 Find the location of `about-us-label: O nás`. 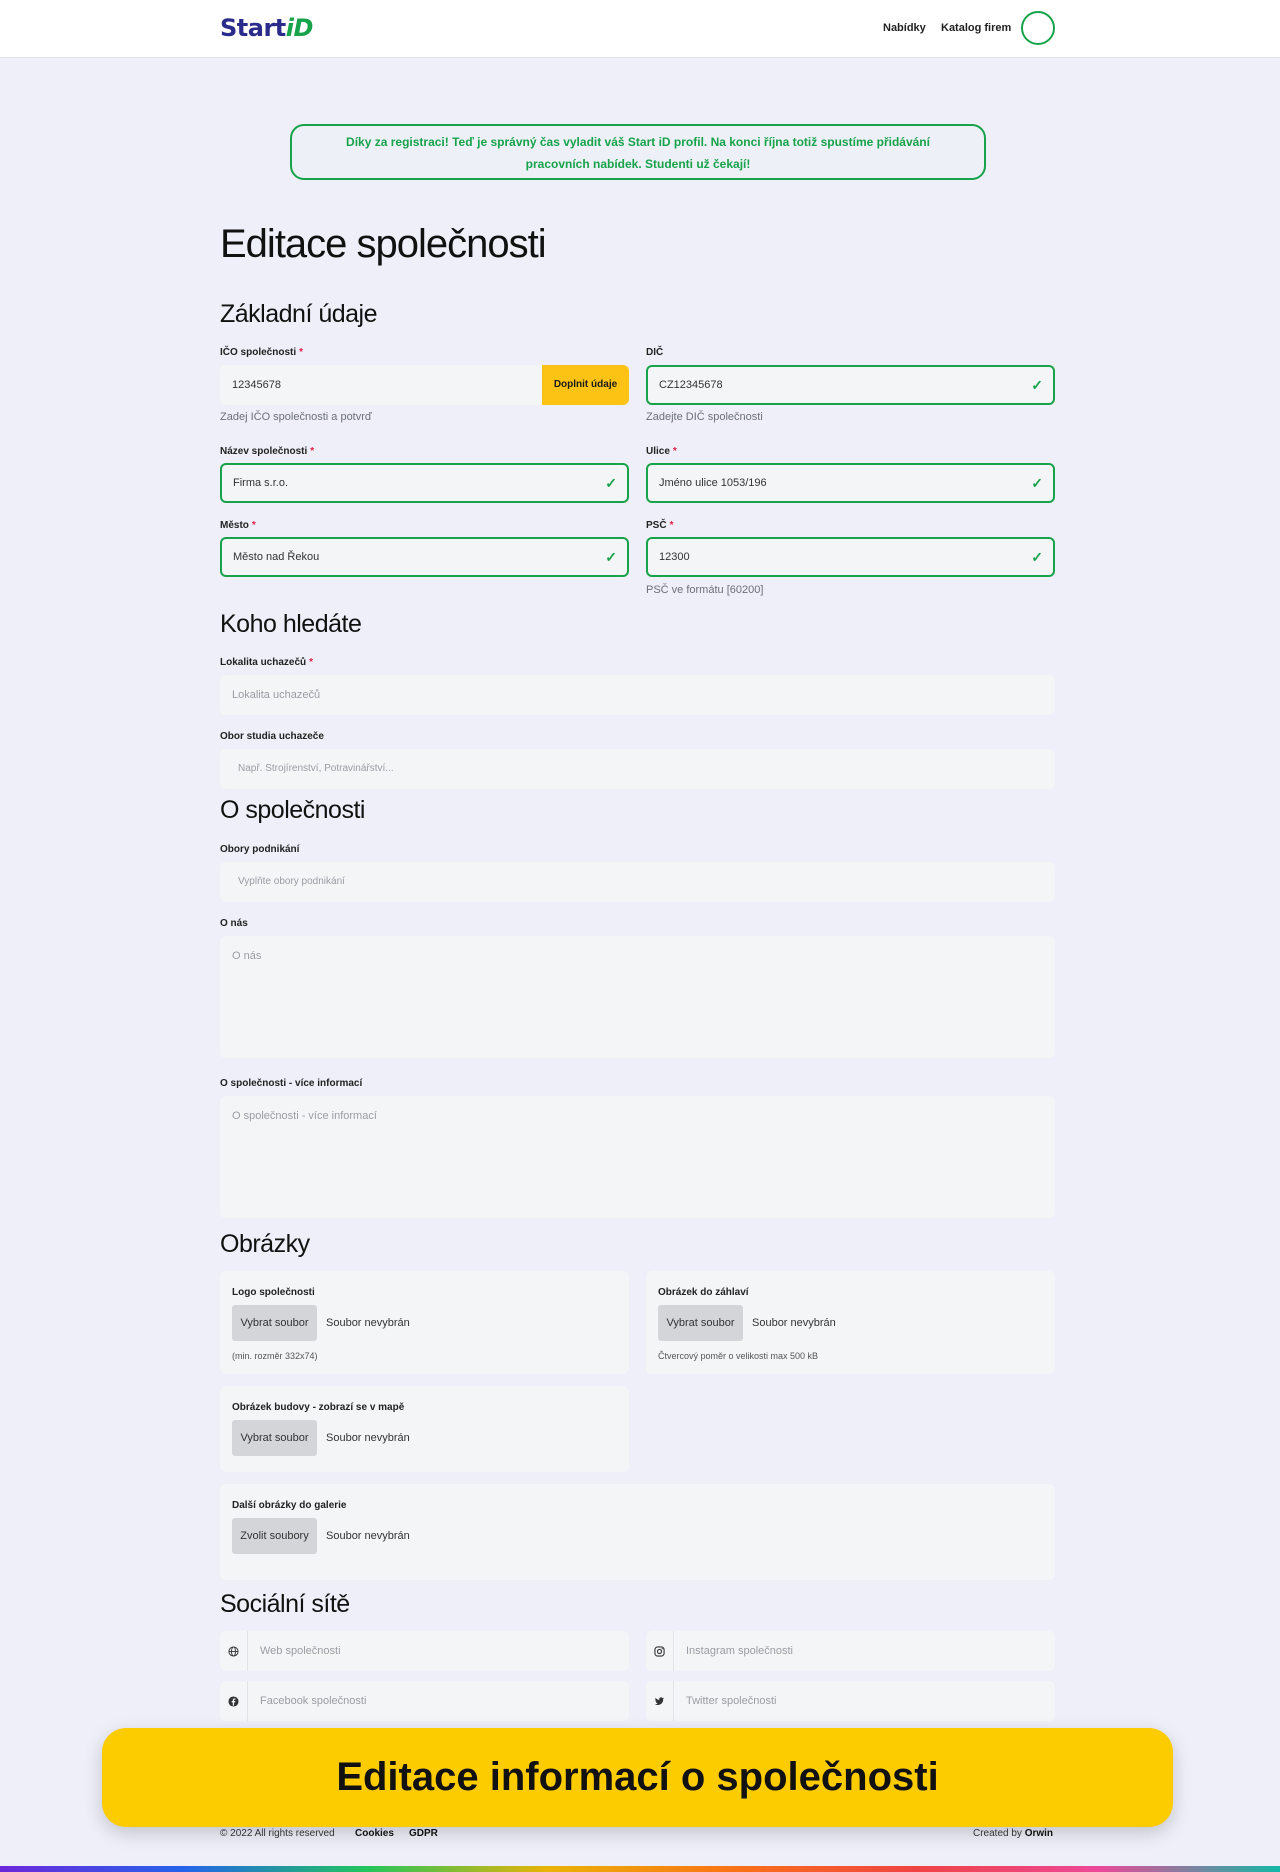

about-us-label: O nás is located at coordinates (234, 923).